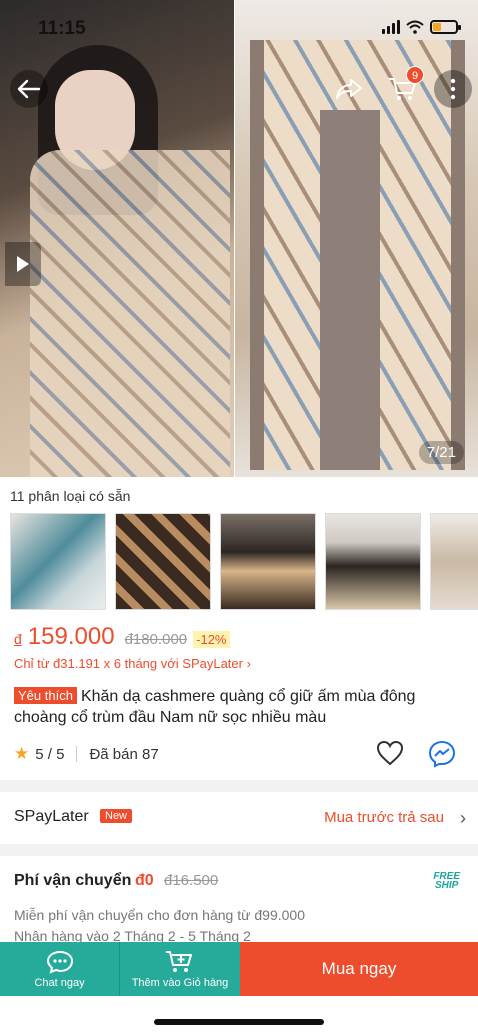 This screenshot has width=478, height=1034. Describe the element at coordinates (50, 754) in the screenshot. I see `rating-score: 5 / 5` at that location.